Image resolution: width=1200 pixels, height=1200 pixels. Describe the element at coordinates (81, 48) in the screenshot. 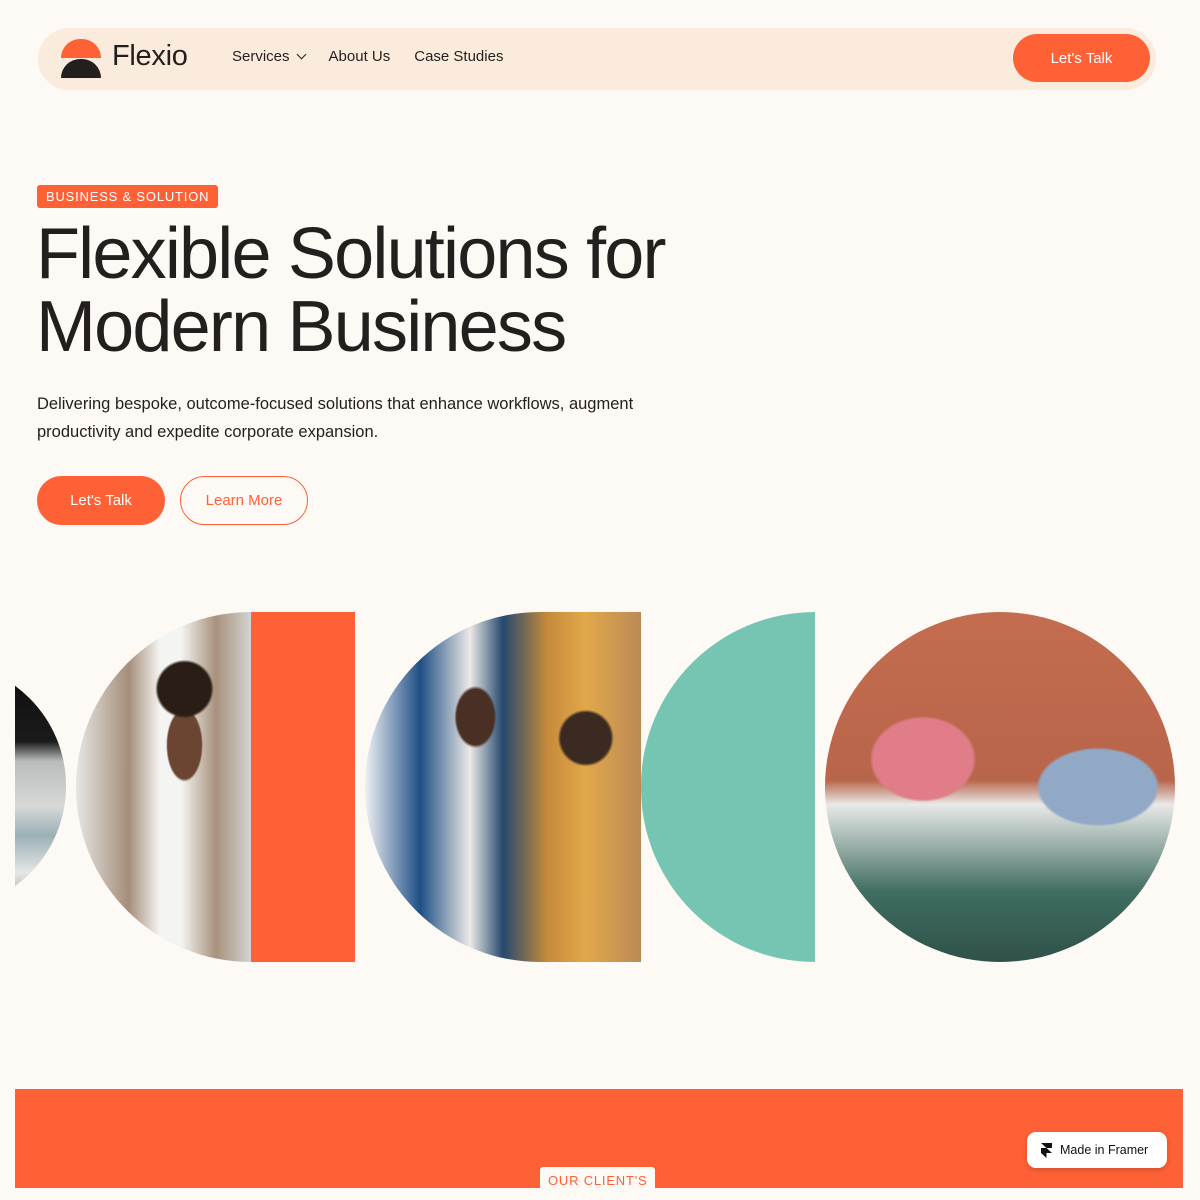

I see `logo-top-half` at that location.